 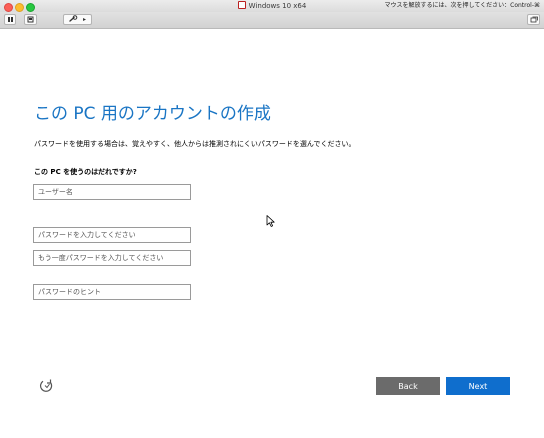 I want to click on username-input, so click(x=112, y=192).